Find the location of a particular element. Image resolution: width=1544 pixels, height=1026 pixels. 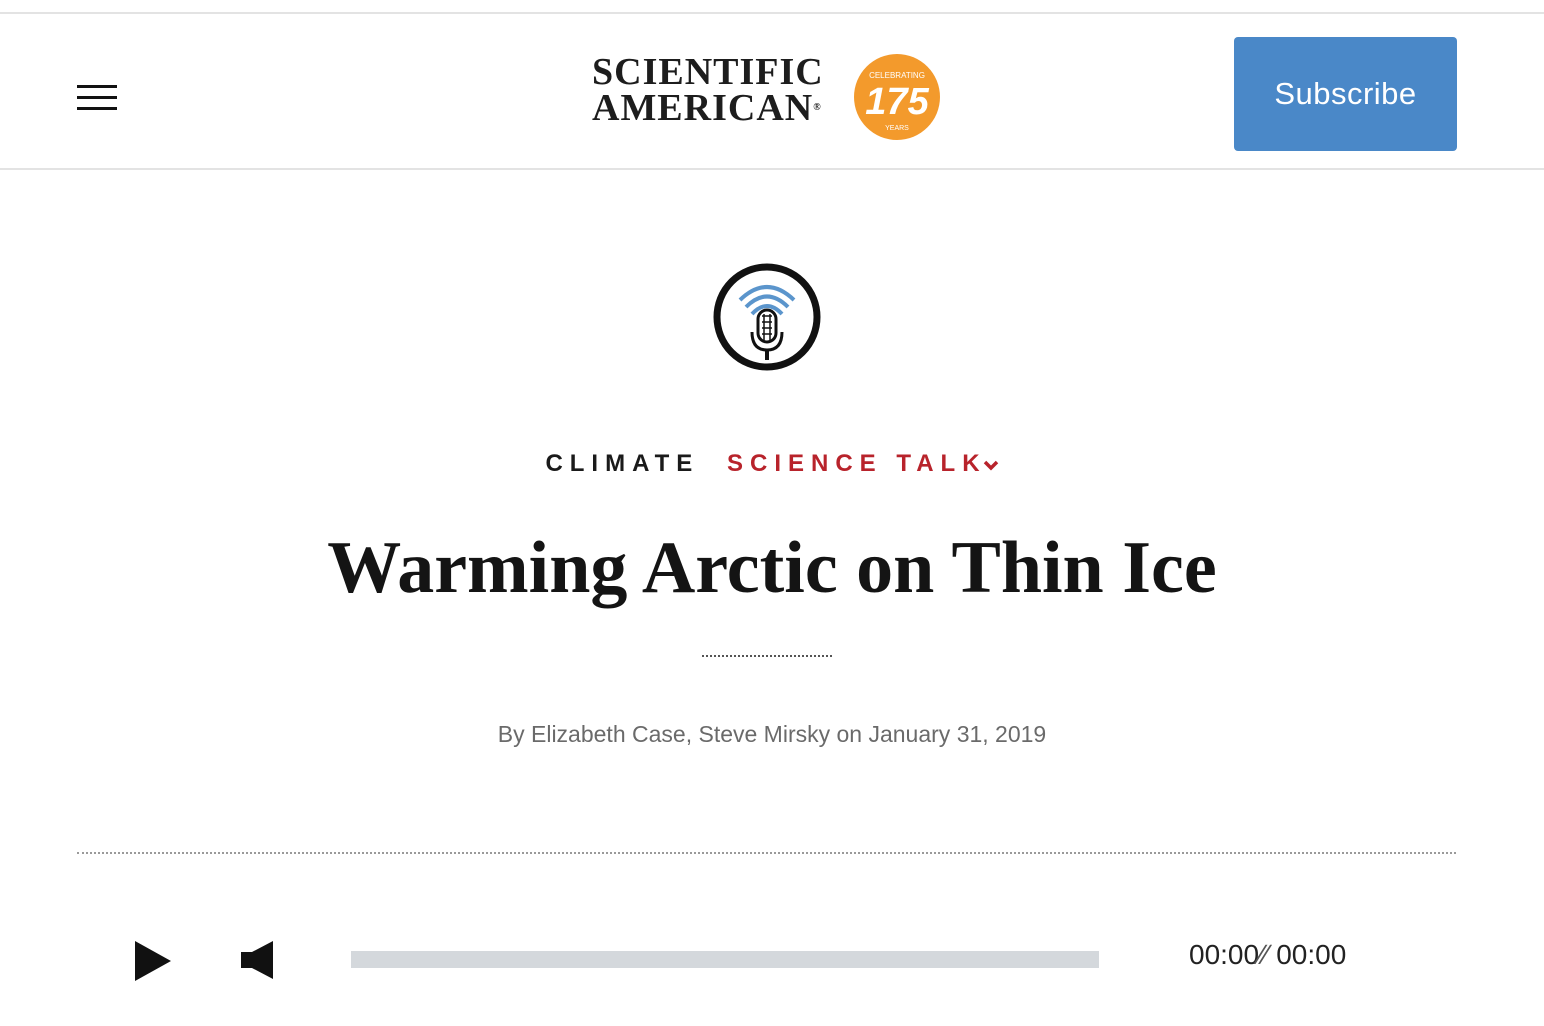

badge-top-text: CELEBRATING is located at coordinates (897, 75).